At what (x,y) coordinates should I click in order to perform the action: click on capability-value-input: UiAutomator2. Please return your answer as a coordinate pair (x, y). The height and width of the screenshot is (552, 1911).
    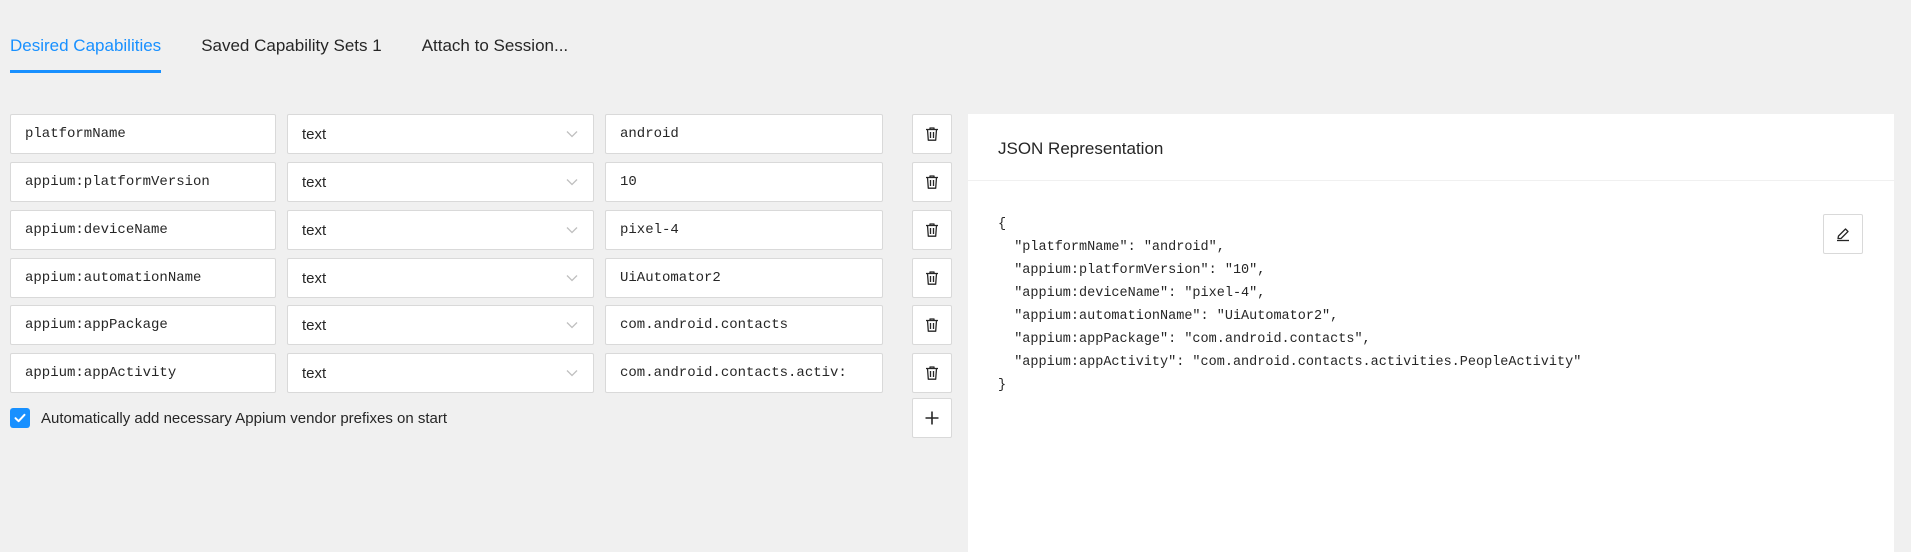
    Looking at the image, I should click on (744, 278).